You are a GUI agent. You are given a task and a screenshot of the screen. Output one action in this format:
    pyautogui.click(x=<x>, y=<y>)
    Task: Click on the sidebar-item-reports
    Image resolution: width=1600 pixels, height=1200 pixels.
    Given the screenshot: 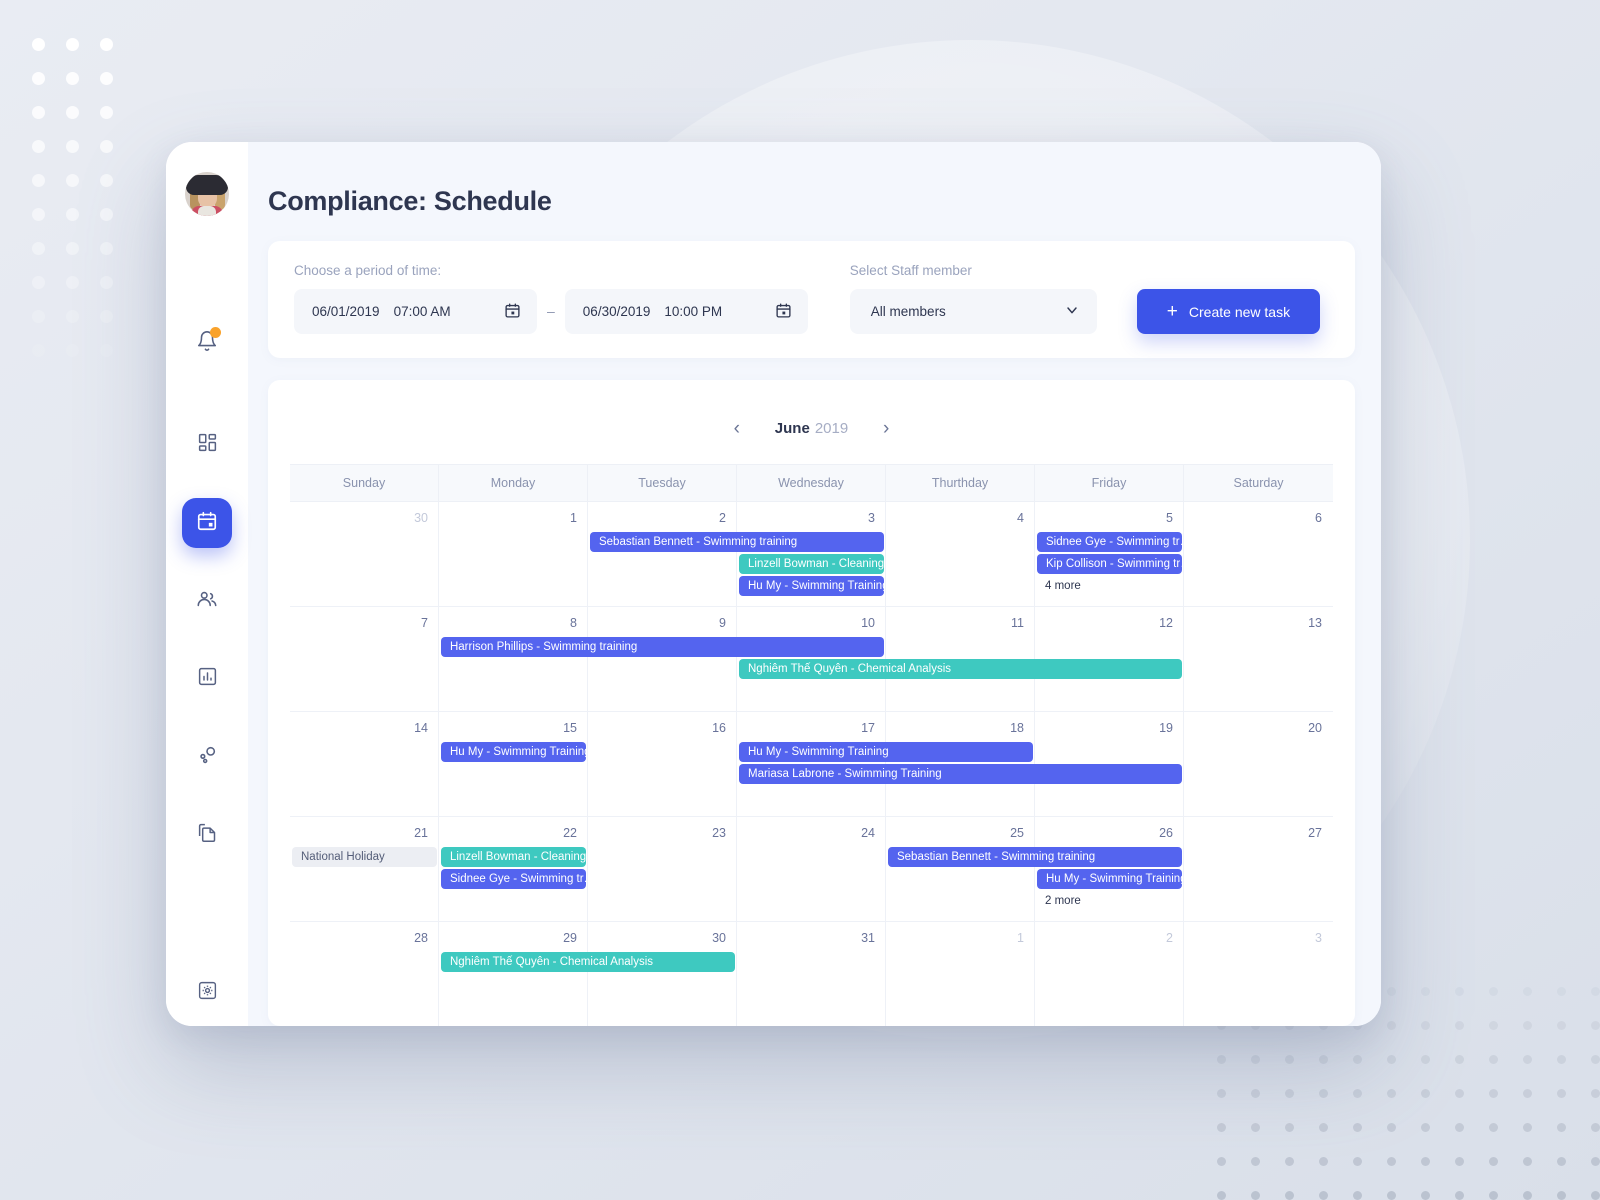 What is the action you would take?
    pyautogui.click(x=207, y=679)
    